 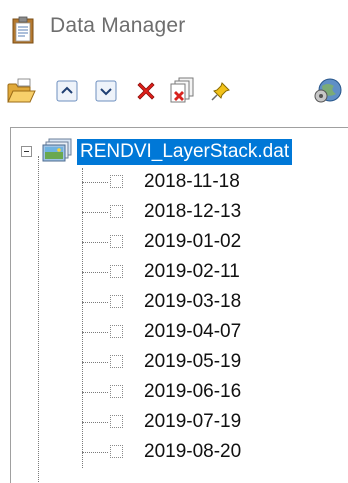 I want to click on arrow-down-icon, so click(x=106, y=93).